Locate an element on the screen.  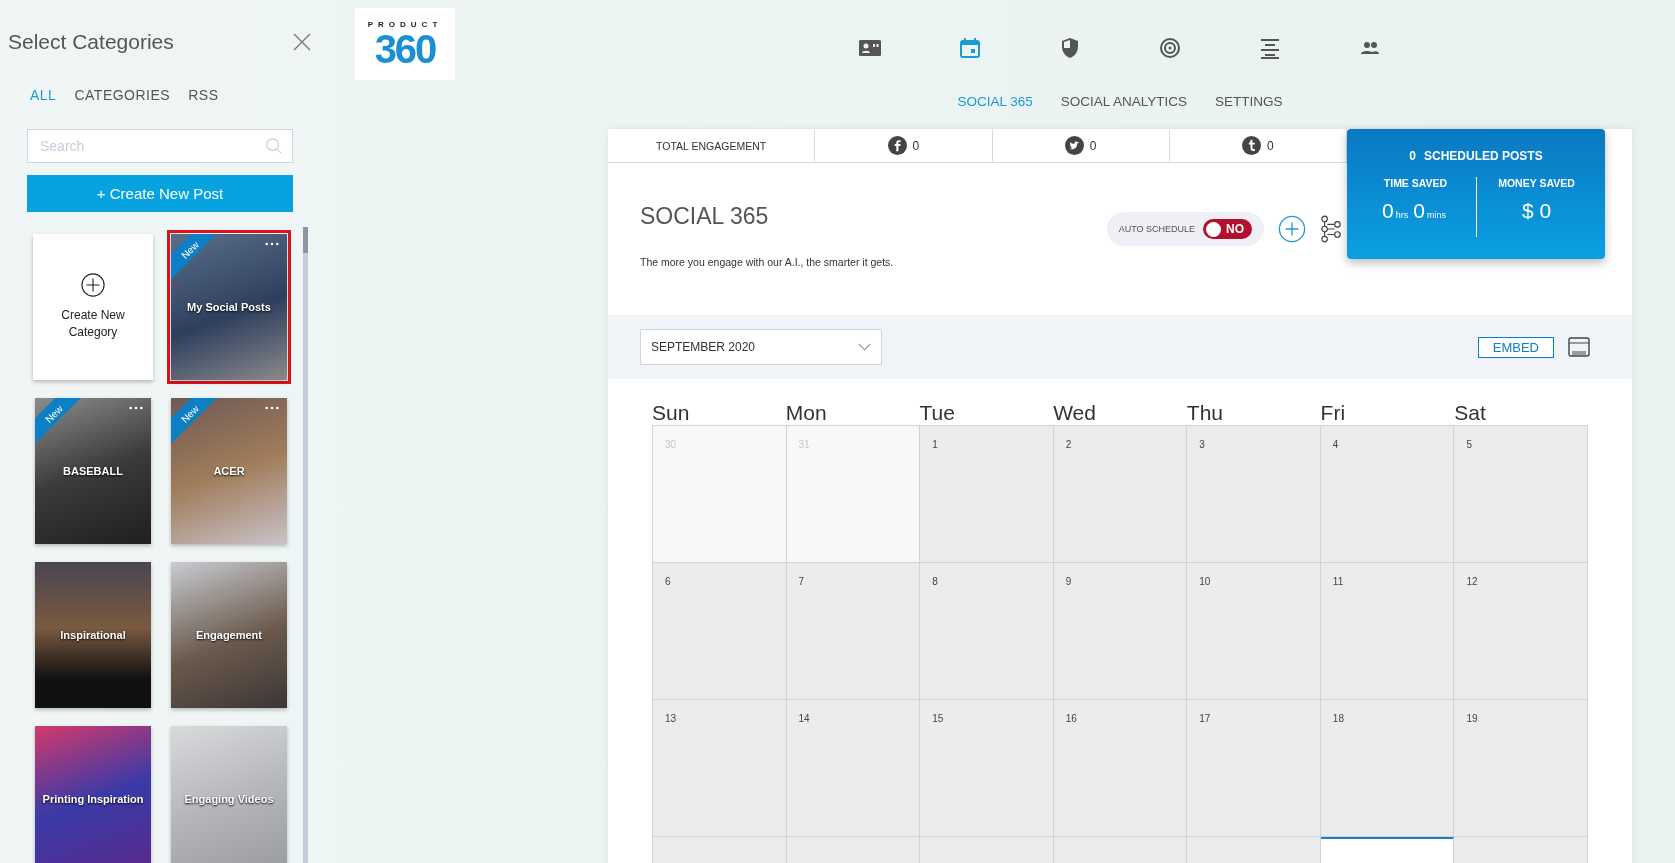
card-label: Printing Inspiration is located at coordinates (93, 799).